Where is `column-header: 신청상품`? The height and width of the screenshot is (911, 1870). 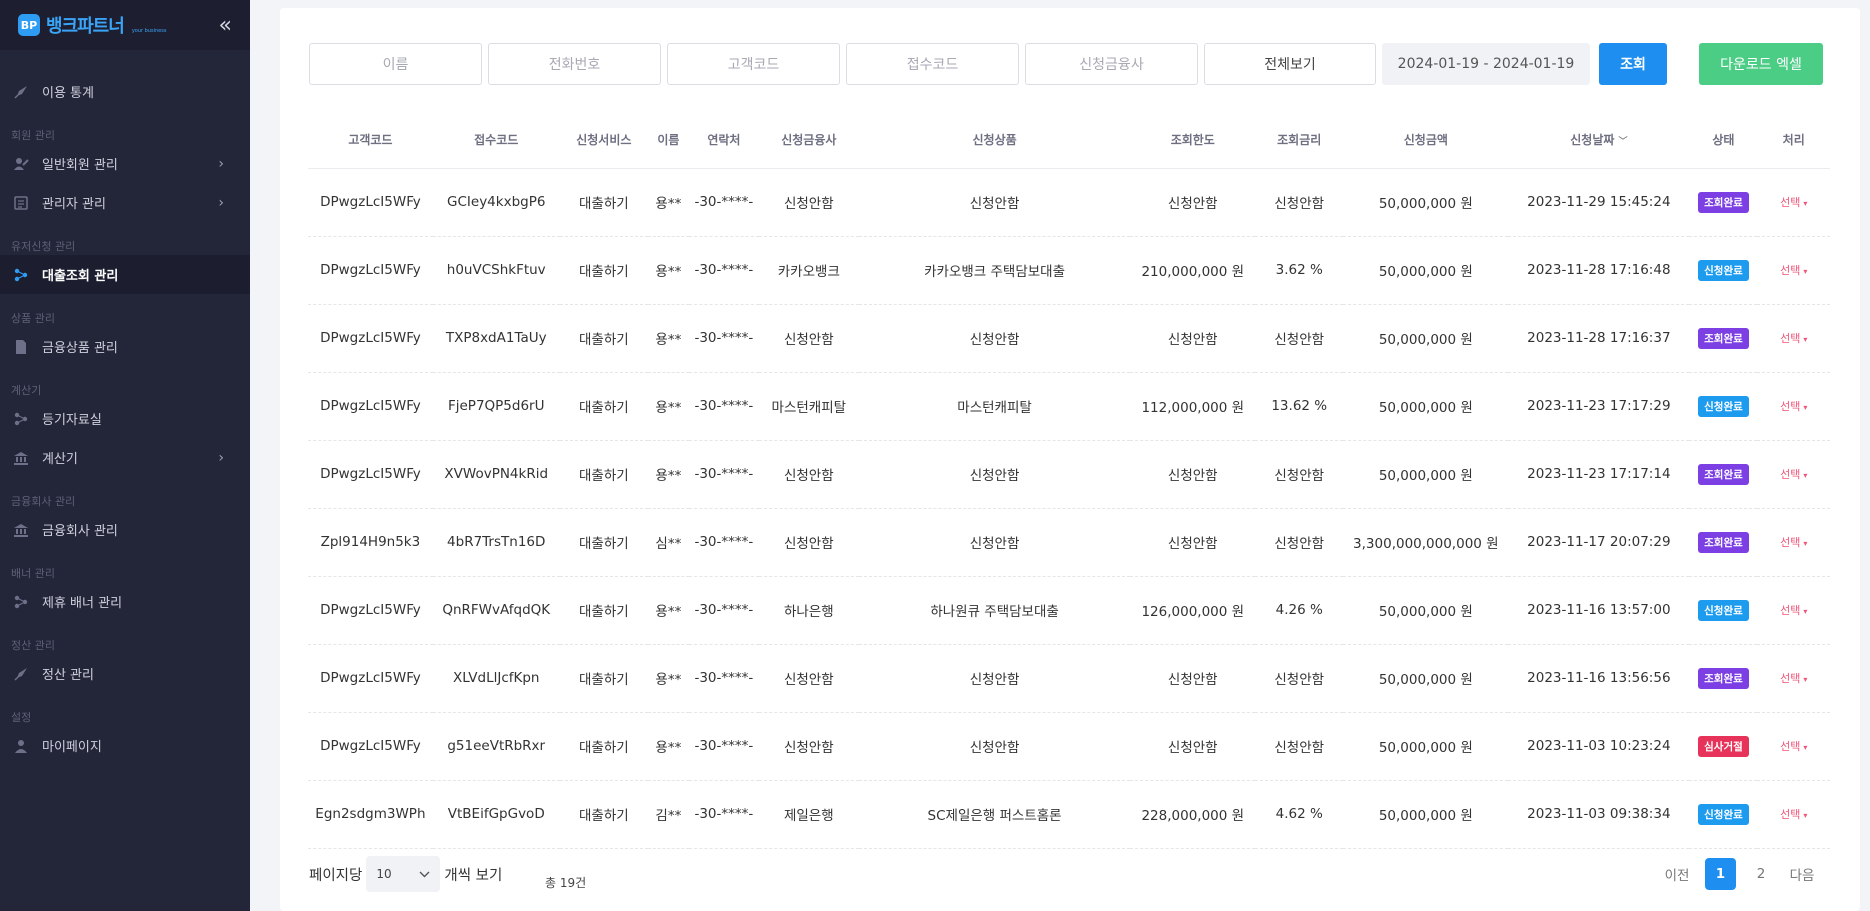
column-header: 신청상품 is located at coordinates (994, 140).